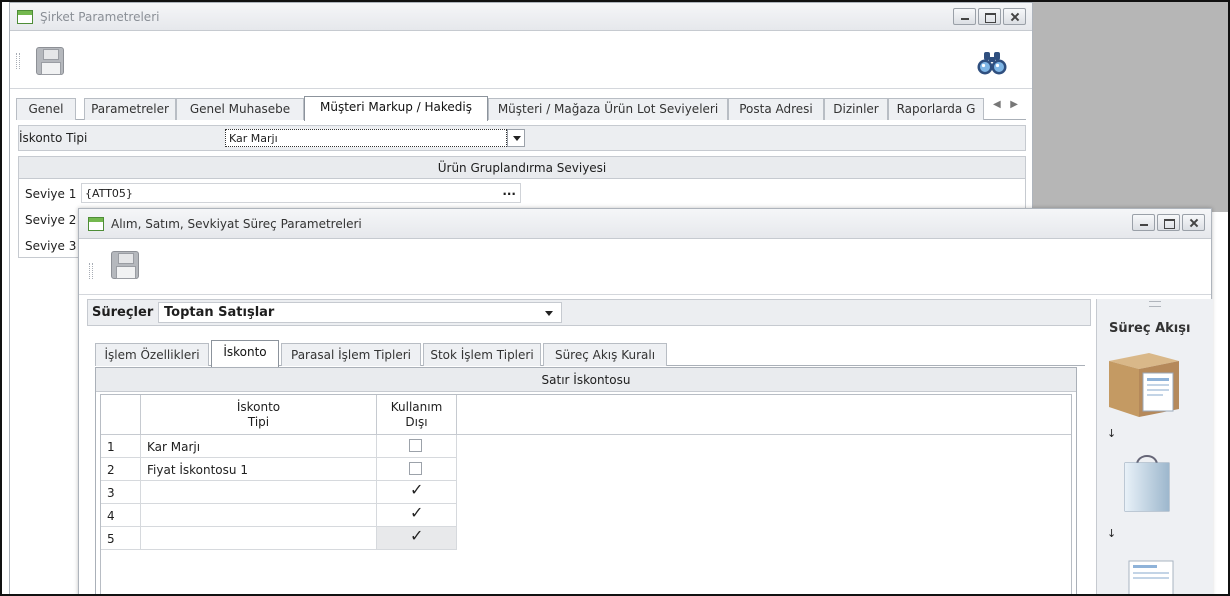  I want to click on tab-stok-islem-tipleri: Stok İşlem Tipleri, so click(482, 354).